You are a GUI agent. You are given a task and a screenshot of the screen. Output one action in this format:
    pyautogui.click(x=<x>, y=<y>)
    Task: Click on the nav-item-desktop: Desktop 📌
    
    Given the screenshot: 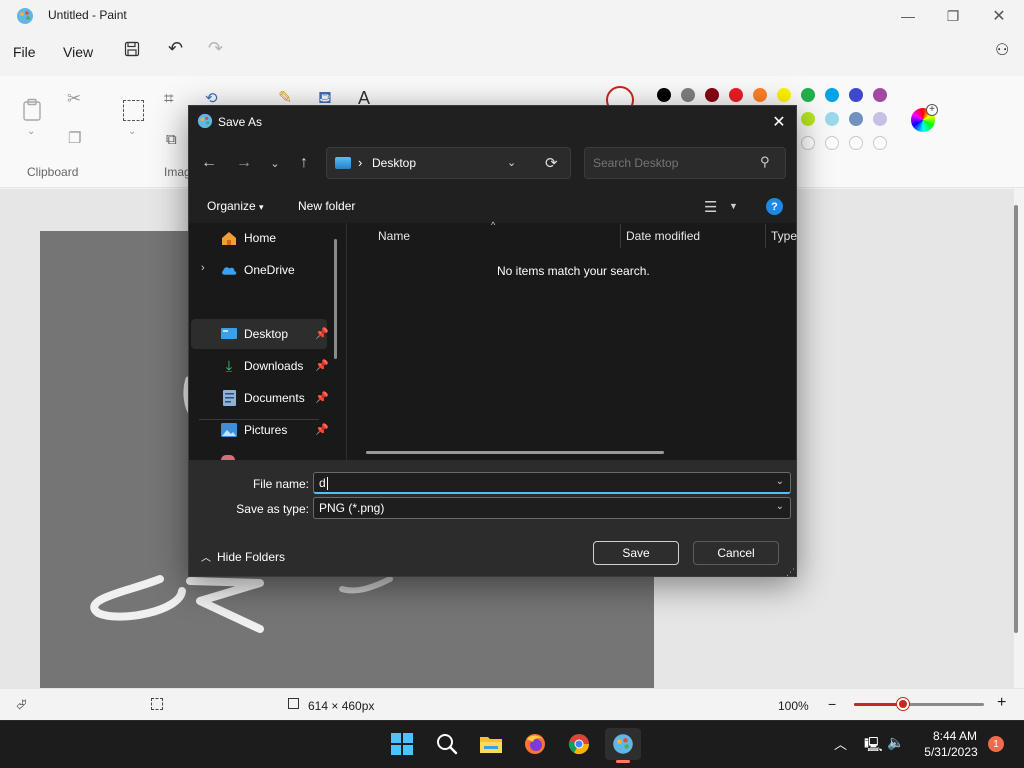 What is the action you would take?
    pyautogui.click(x=260, y=334)
    